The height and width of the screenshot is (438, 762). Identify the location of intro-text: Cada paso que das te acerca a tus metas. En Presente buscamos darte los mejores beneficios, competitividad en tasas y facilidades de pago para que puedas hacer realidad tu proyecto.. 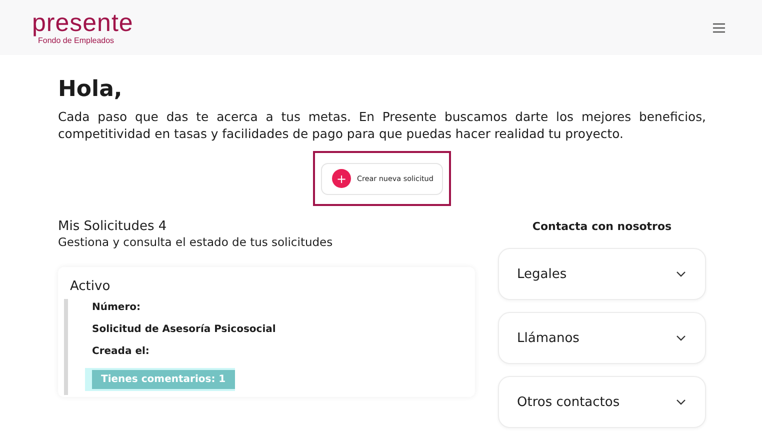
(382, 125).